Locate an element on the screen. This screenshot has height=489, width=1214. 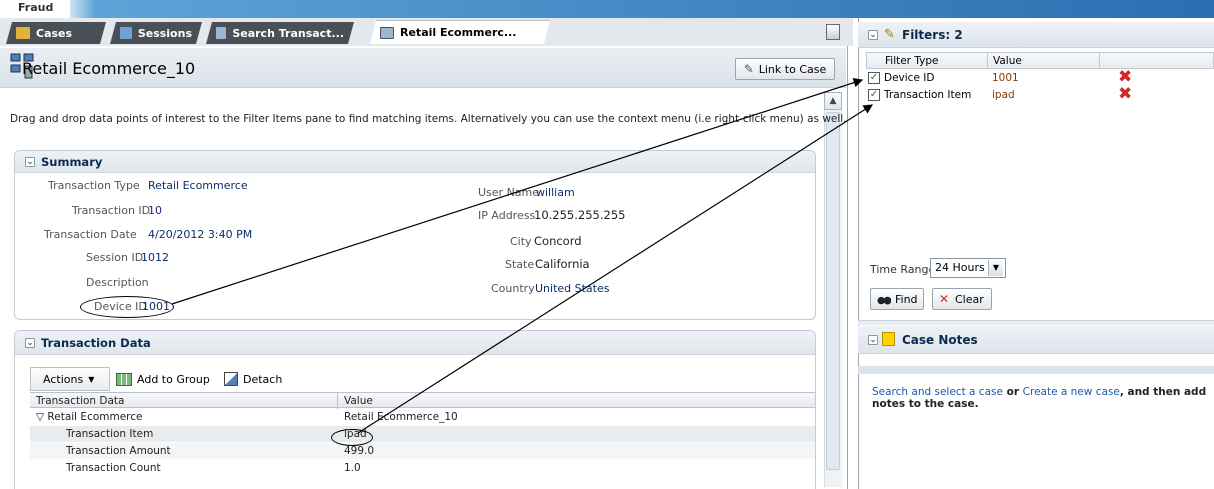
app-header is located at coordinates (607, 9).